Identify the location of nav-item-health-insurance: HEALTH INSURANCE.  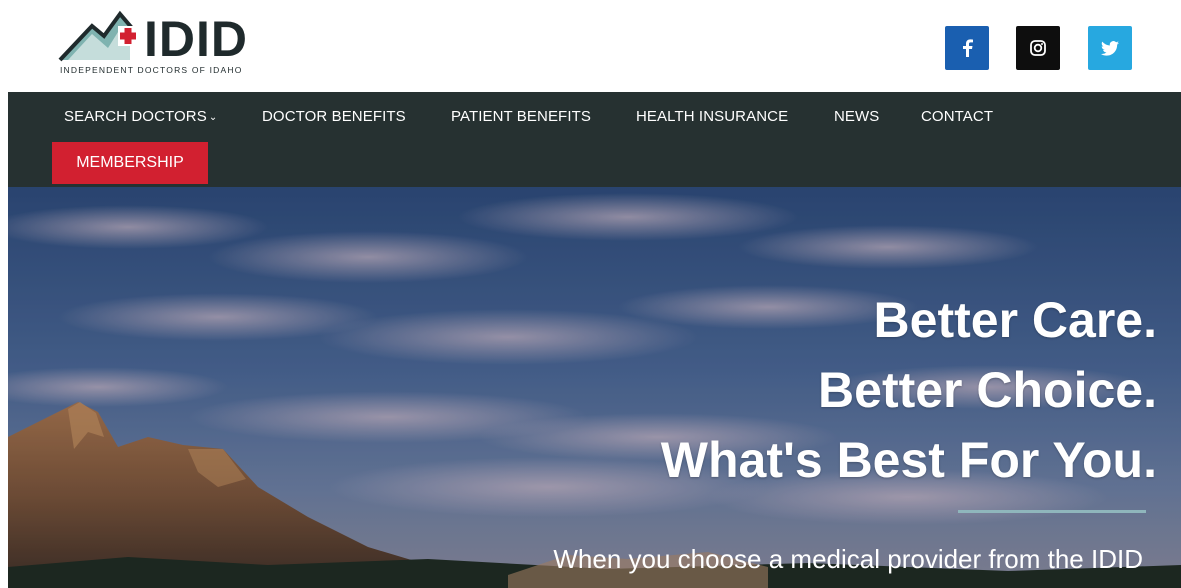
(712, 117).